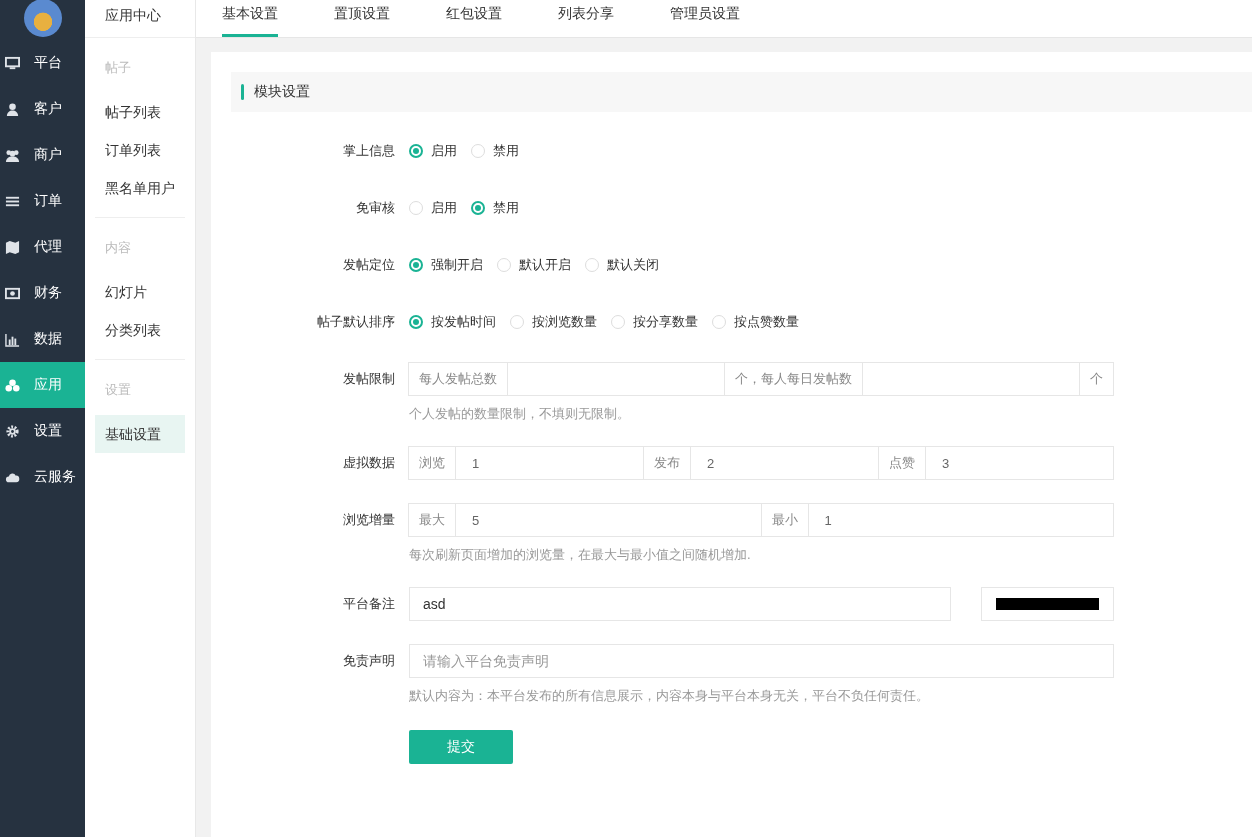  Describe the element at coordinates (369, 151) in the screenshot. I see `field-label: 掌上信息` at that location.